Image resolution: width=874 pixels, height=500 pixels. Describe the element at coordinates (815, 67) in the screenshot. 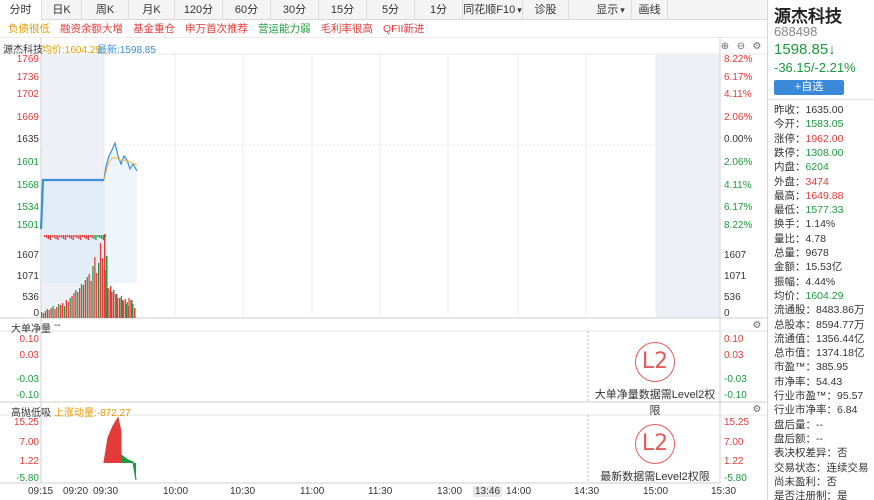

I see `stock-change: -36.15/-2.21%` at that location.